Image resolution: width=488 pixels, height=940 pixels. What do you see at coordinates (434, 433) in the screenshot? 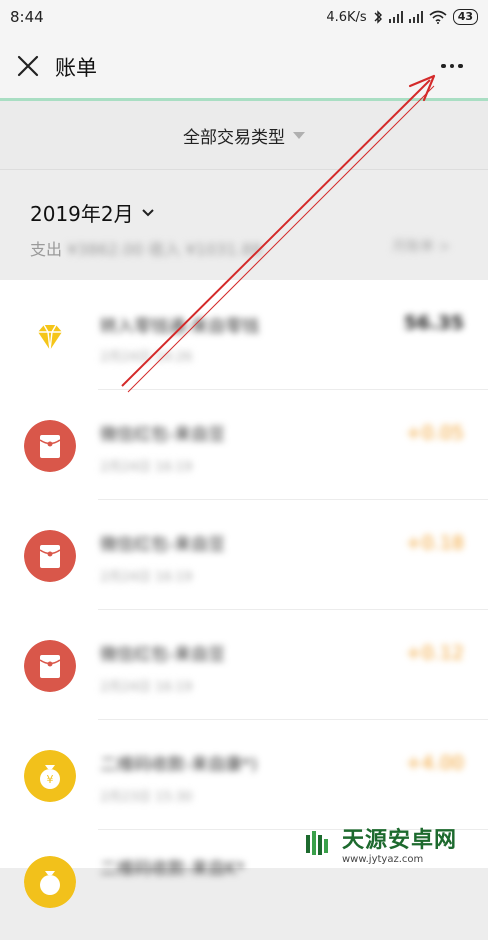
I see `transaction-amount: +0.05` at bounding box center [434, 433].